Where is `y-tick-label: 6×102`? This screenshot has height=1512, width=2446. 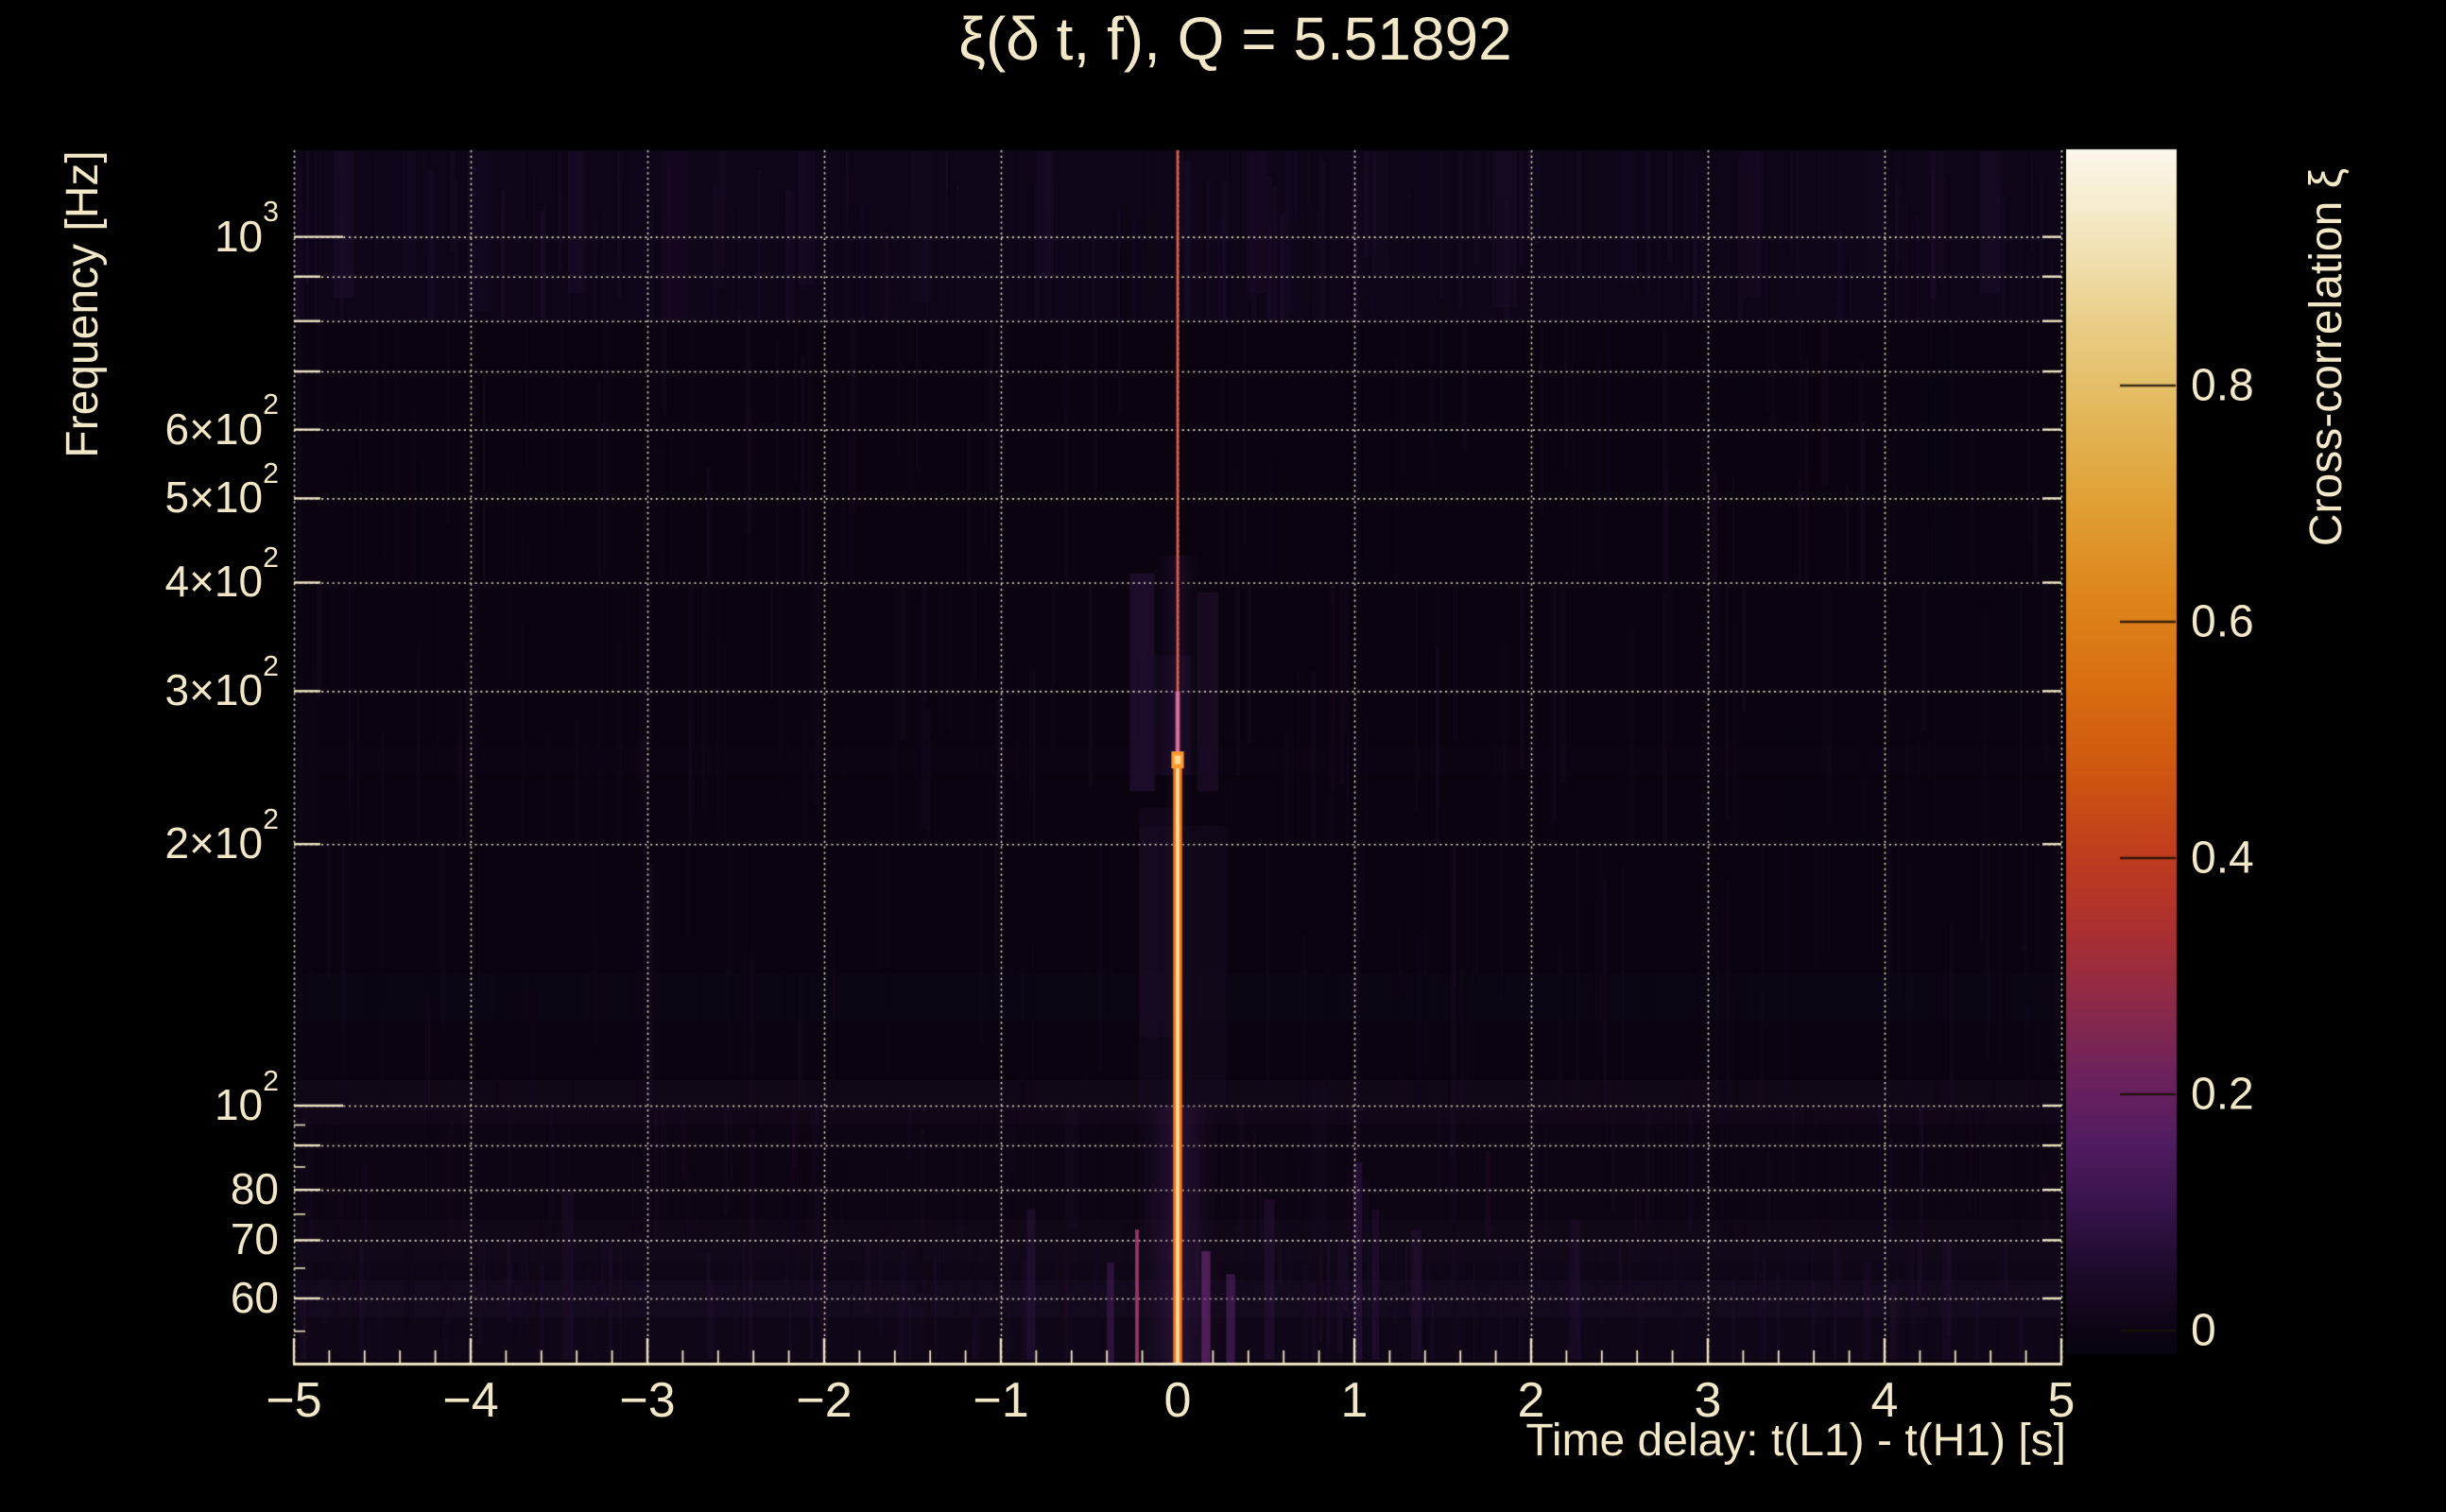
y-tick-label: 6×102 is located at coordinates (221, 421).